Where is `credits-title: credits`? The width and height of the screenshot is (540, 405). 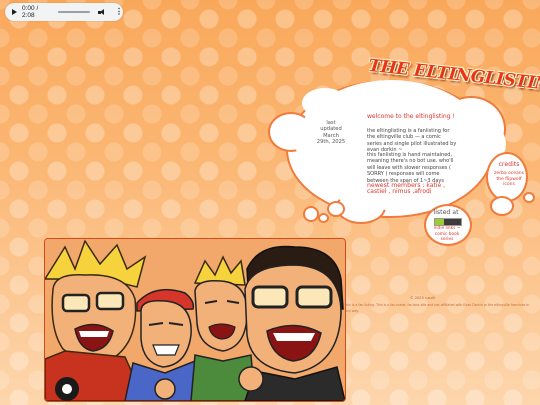
credits-title: credits is located at coordinates (509, 164).